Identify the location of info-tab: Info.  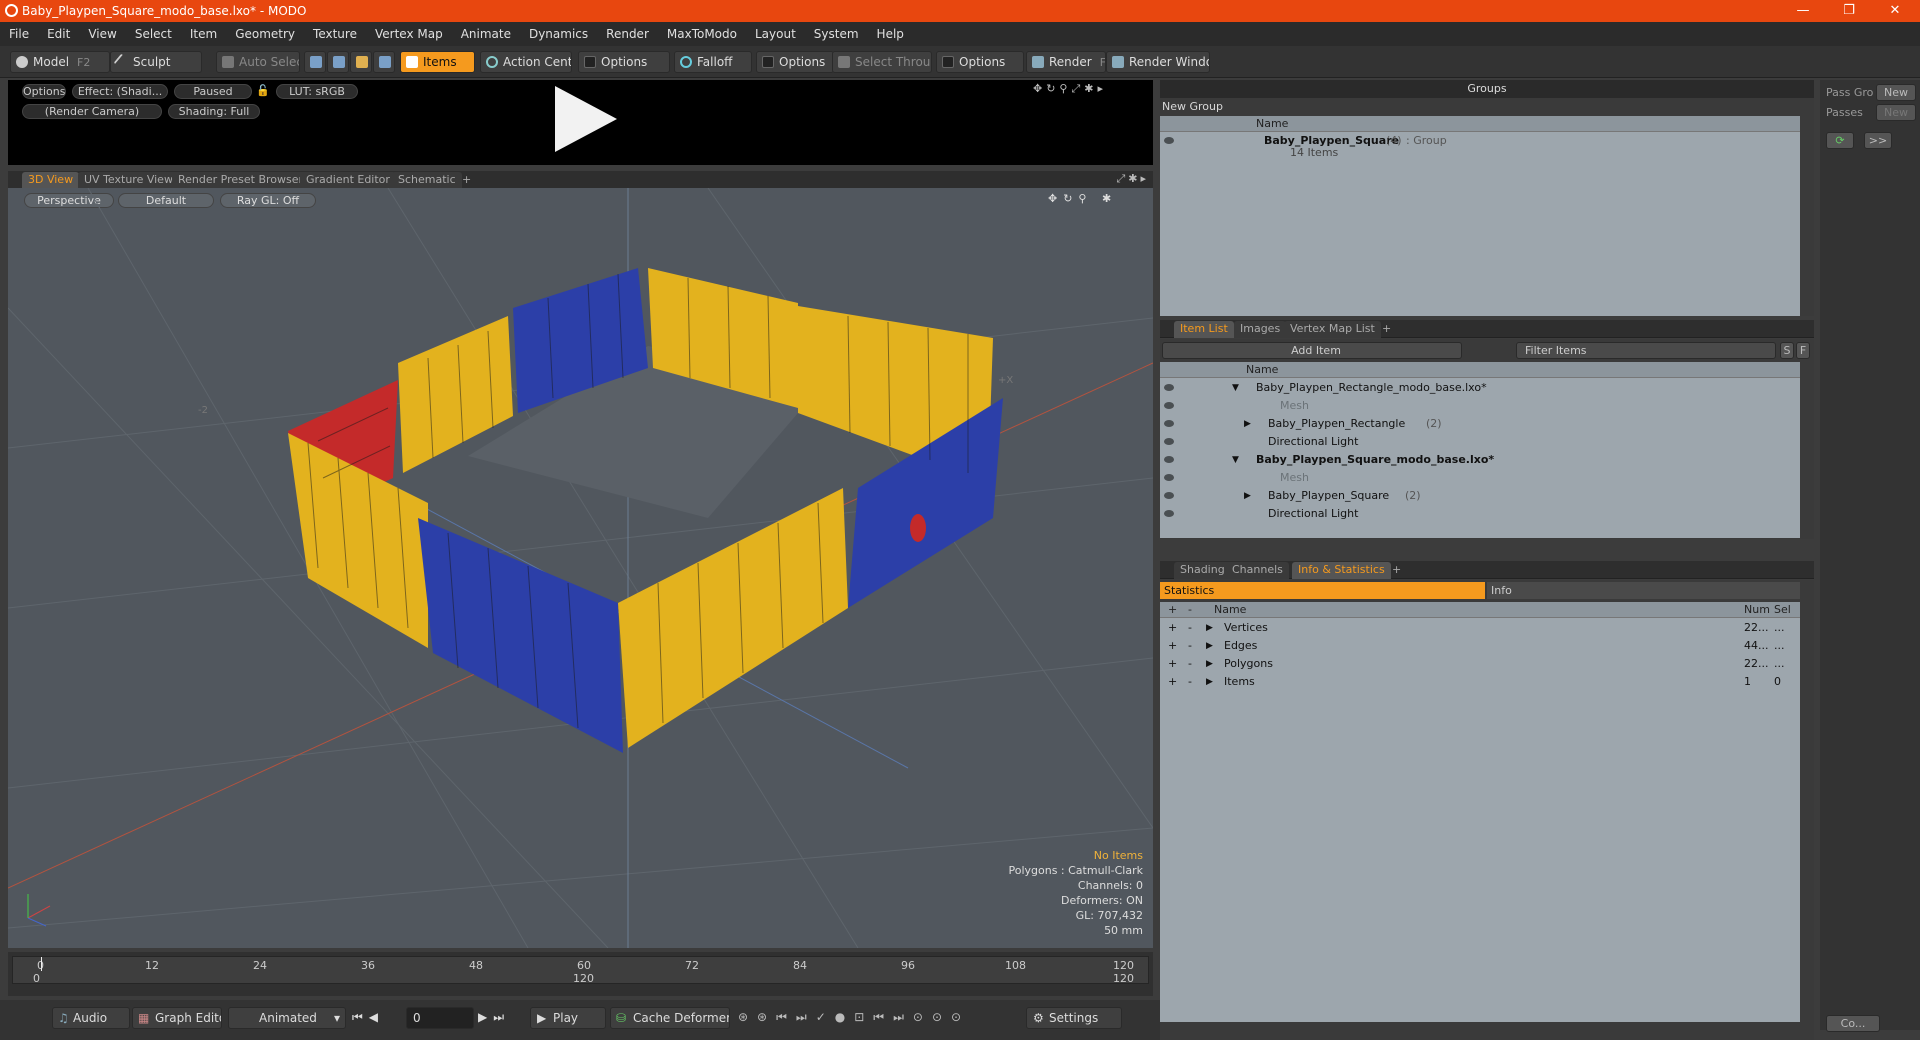
(1643, 590).